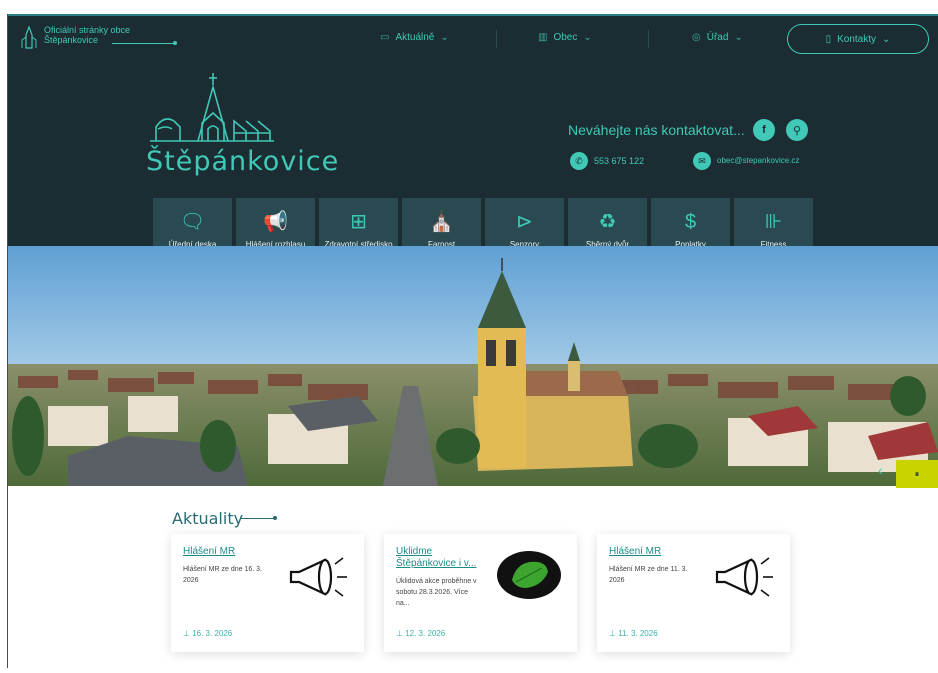 The height and width of the screenshot is (673, 938). Describe the element at coordinates (441, 222) in the screenshot. I see `church-icon: ⛪` at that location.